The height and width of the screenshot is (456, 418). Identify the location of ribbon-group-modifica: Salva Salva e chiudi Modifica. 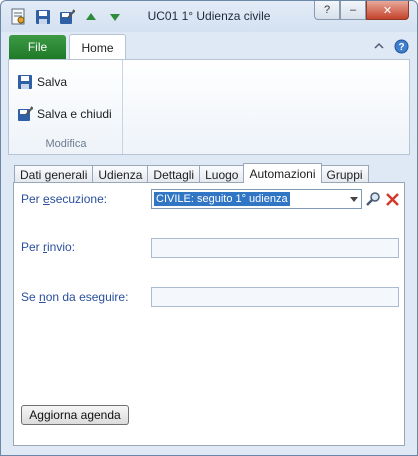
(66, 107).